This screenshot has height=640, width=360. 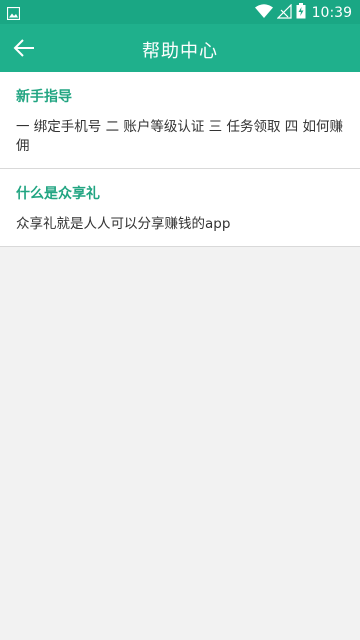 I want to click on page-title: 帮助中心, so click(x=180, y=51).